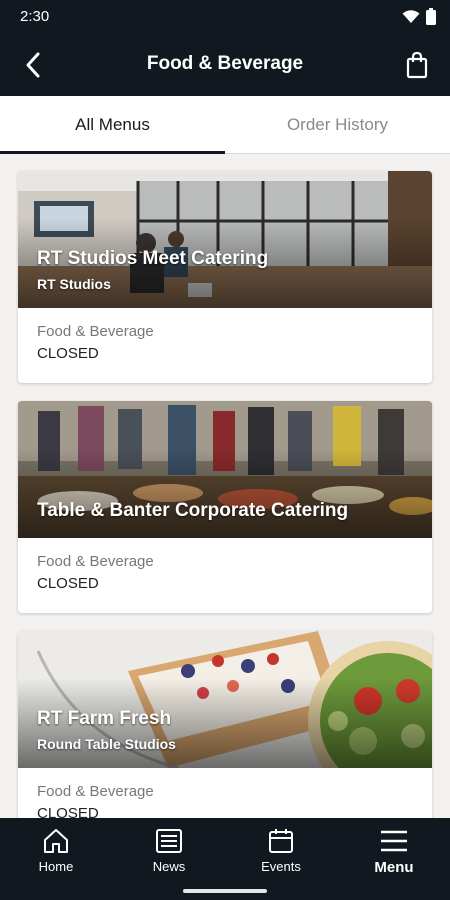  Describe the element at coordinates (281, 866) in the screenshot. I see `nav-events-label: Events` at that location.